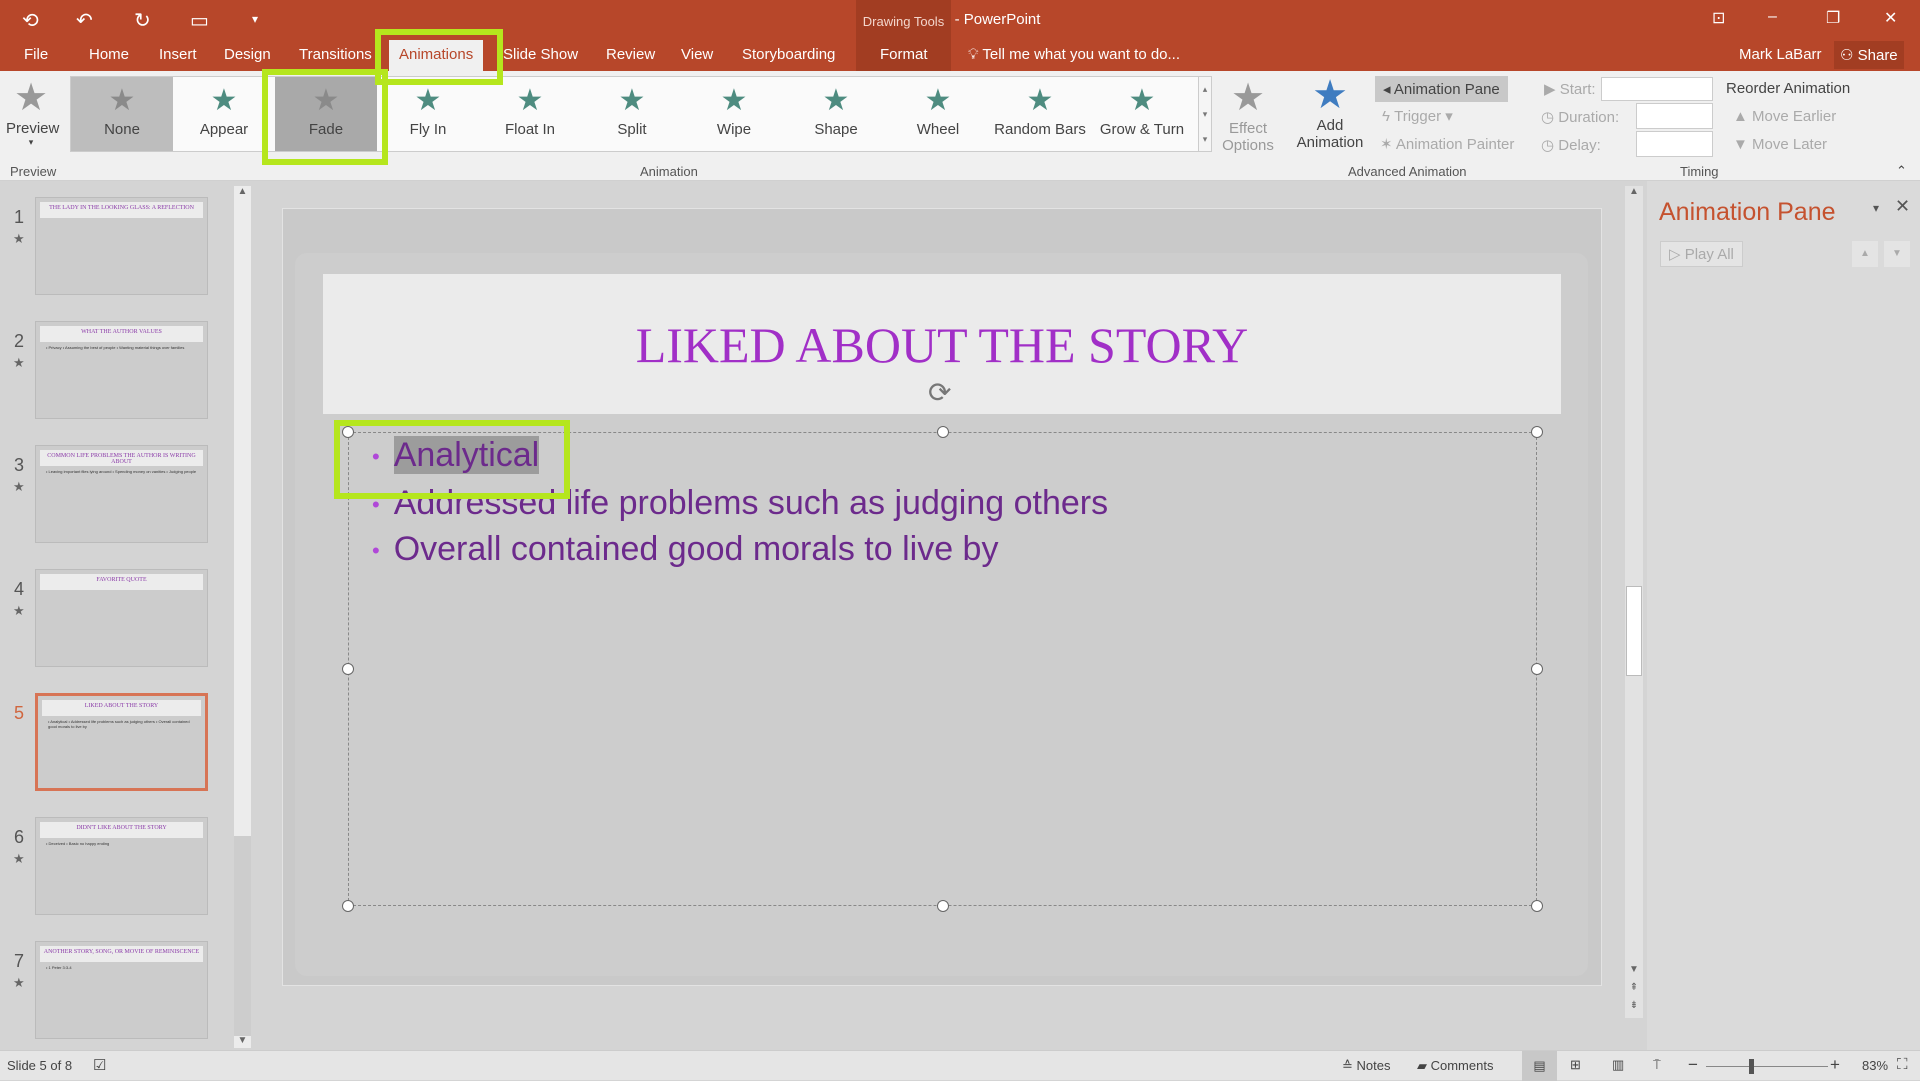 The image size is (1920, 1081). What do you see at coordinates (32, 111) in the screenshot?
I see `preview-button: ★ Preview ▾` at bounding box center [32, 111].